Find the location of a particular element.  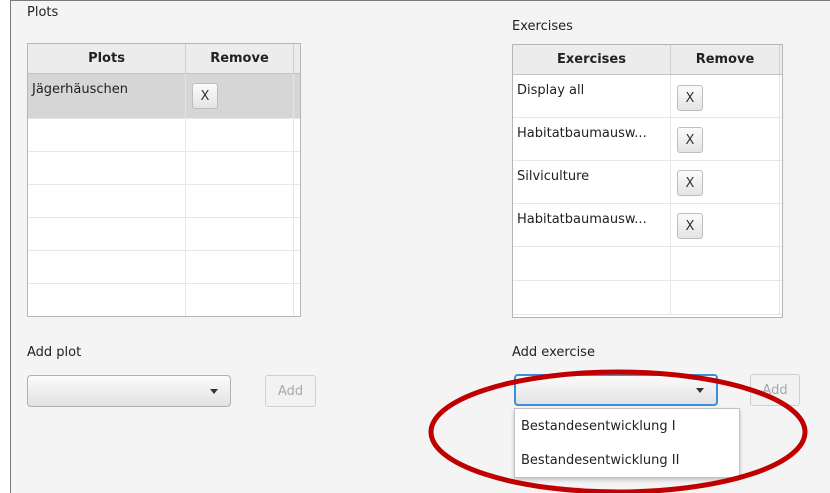

plots-table-header: Plots Remove is located at coordinates (164, 59).